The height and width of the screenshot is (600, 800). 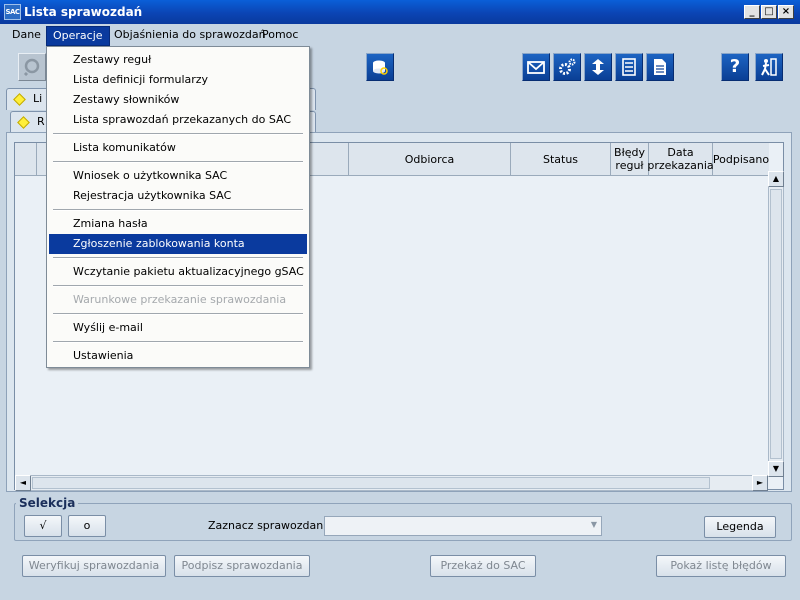 I want to click on document-icon, so click(x=660, y=67).